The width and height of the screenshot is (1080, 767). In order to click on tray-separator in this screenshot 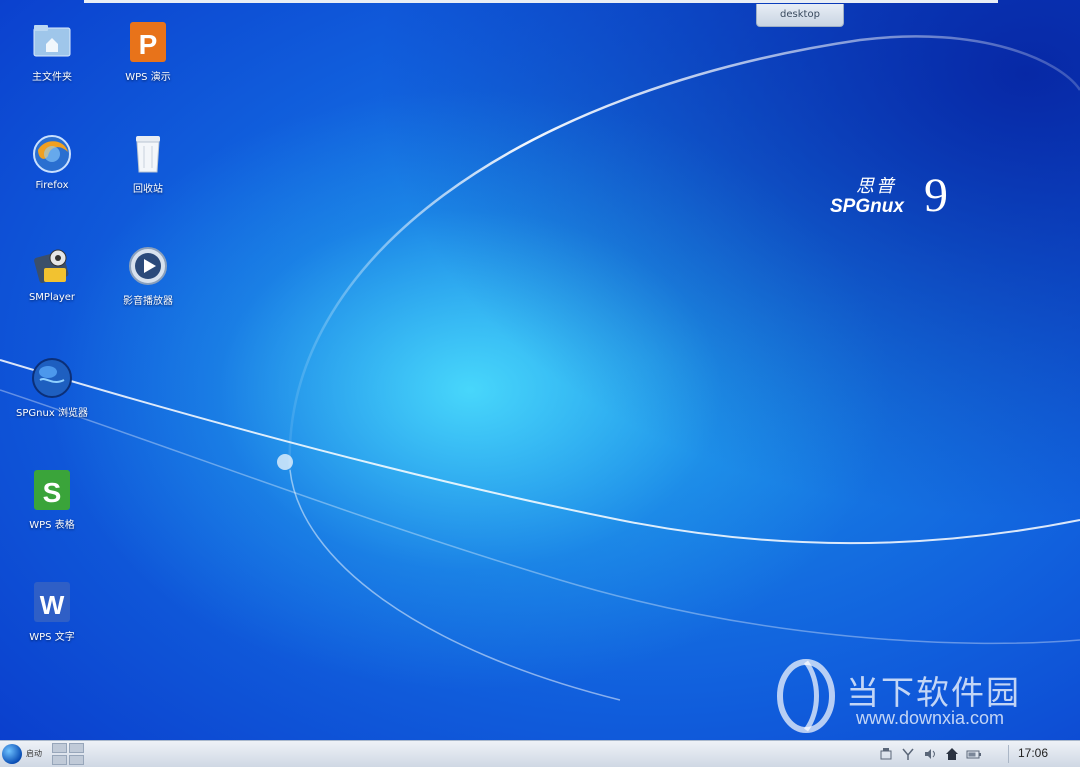, I will do `click(1008, 754)`.